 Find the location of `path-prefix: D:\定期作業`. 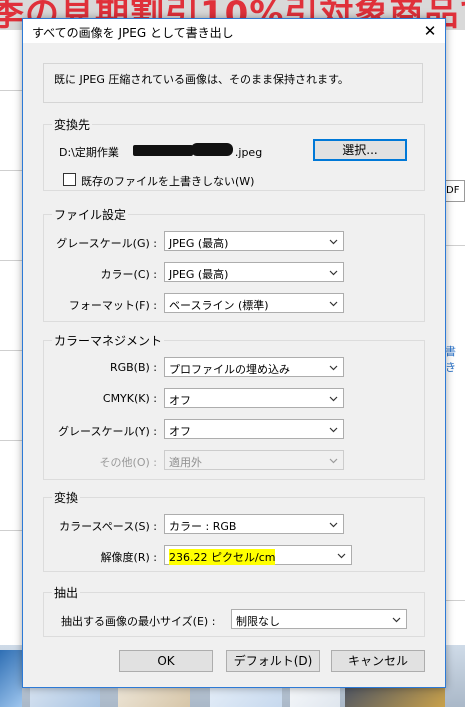

path-prefix: D:\定期作業 is located at coordinates (89, 152).